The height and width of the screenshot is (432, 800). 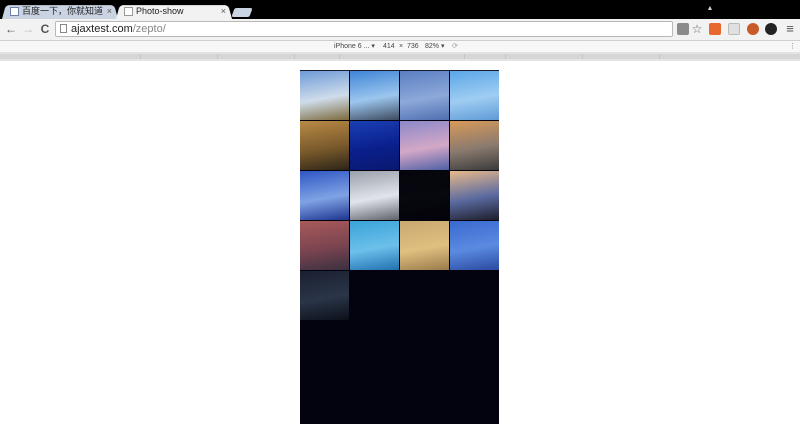 I want to click on more-options-icon: ⋮, so click(x=792, y=46).